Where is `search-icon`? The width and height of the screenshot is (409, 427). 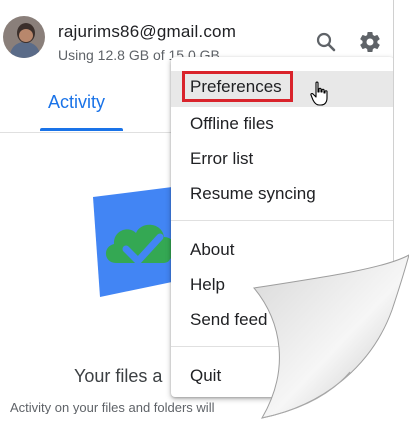
search-icon is located at coordinates (326, 42).